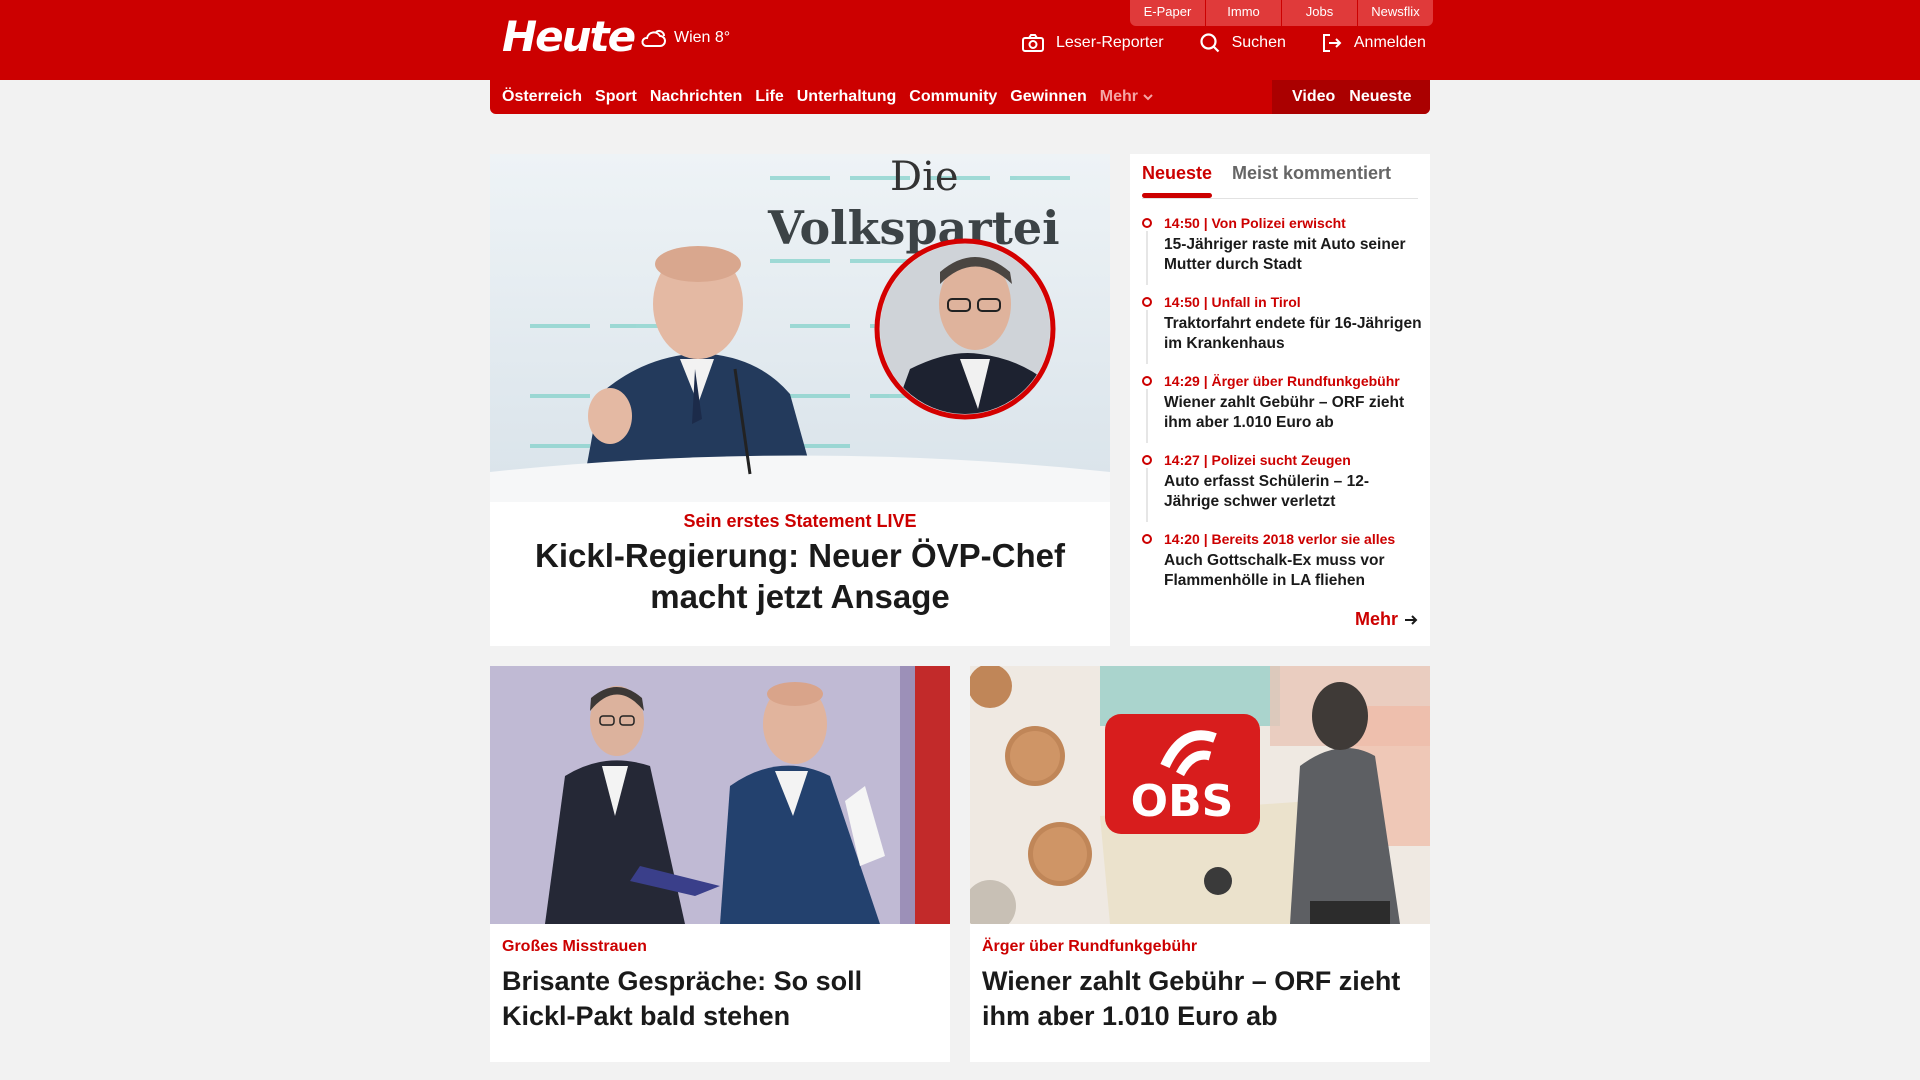 The height and width of the screenshot is (1080, 1920). Describe the element at coordinates (913, 228) in the screenshot. I see `hero-banner-volkspartei: Volkspartei` at that location.